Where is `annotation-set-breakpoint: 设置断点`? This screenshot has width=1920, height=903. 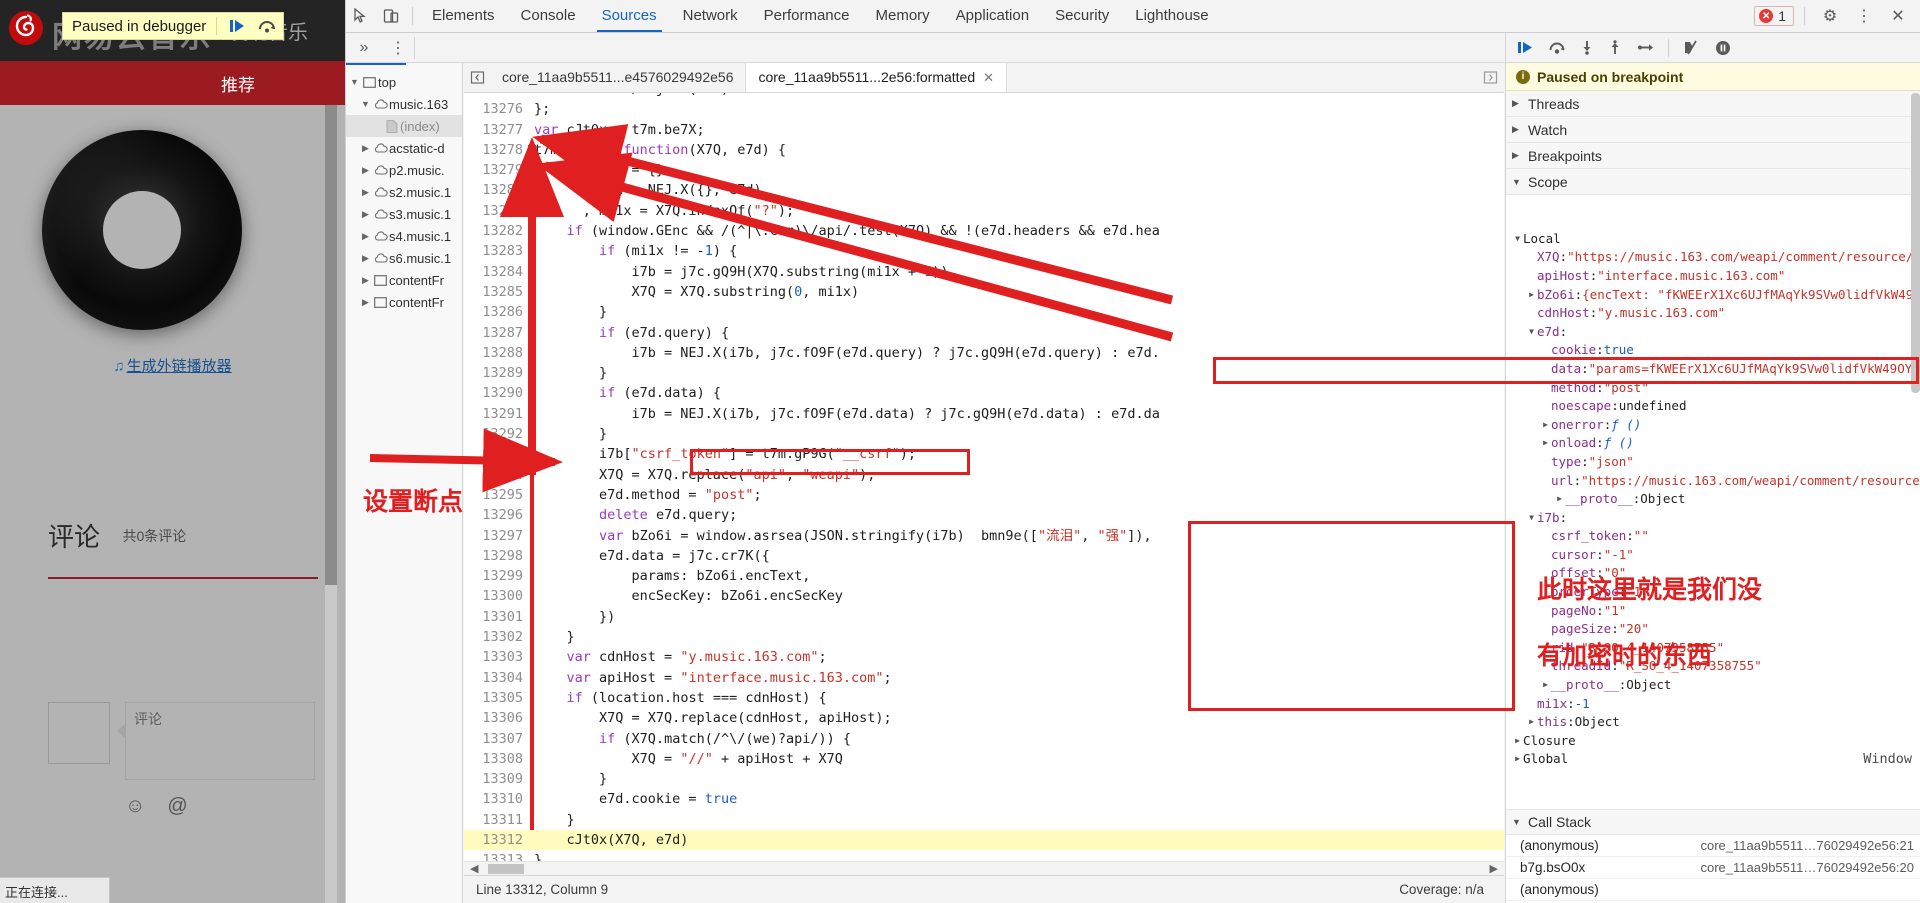 annotation-set-breakpoint: 设置断点 is located at coordinates (413, 502).